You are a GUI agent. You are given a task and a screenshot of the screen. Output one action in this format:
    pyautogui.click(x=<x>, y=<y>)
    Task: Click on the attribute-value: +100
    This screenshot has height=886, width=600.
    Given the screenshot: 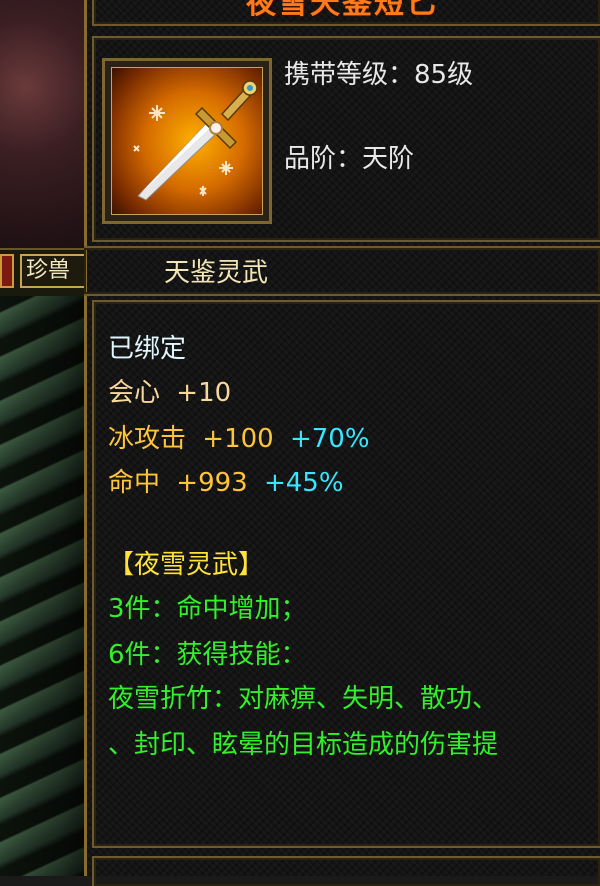 What is the action you would take?
    pyautogui.click(x=238, y=439)
    